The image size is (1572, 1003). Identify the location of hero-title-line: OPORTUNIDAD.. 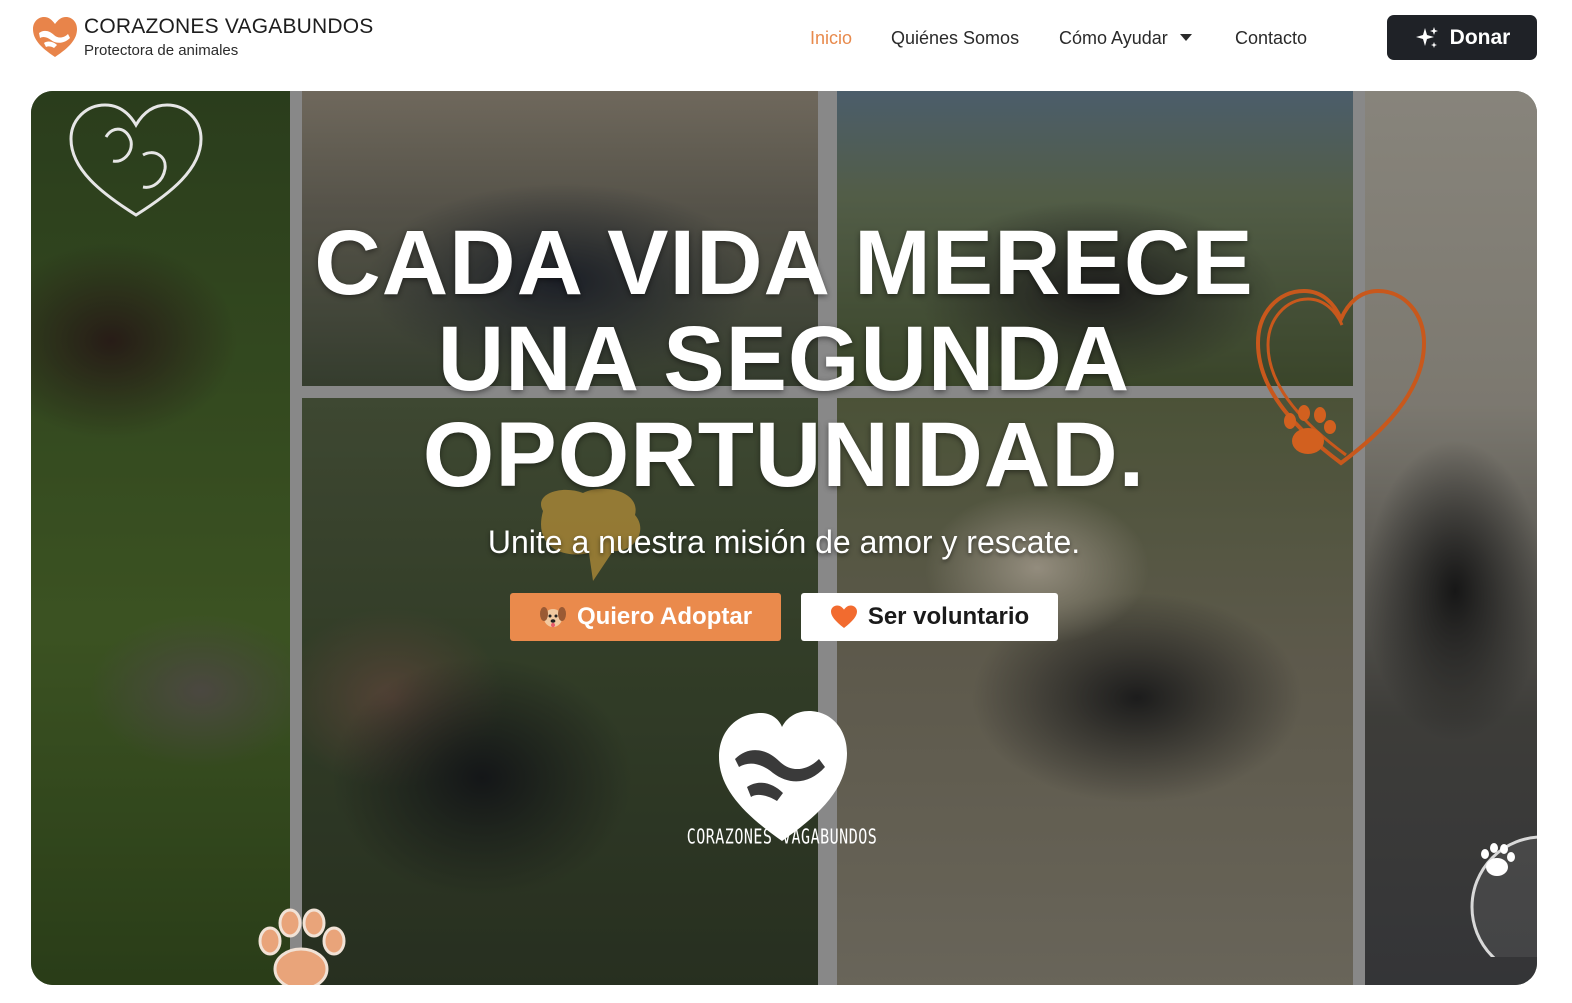
(784, 455).